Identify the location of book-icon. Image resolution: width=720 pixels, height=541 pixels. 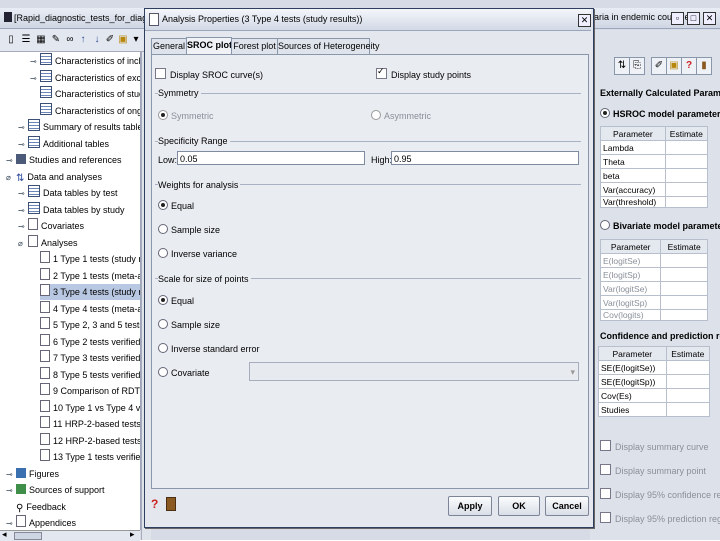
(171, 504).